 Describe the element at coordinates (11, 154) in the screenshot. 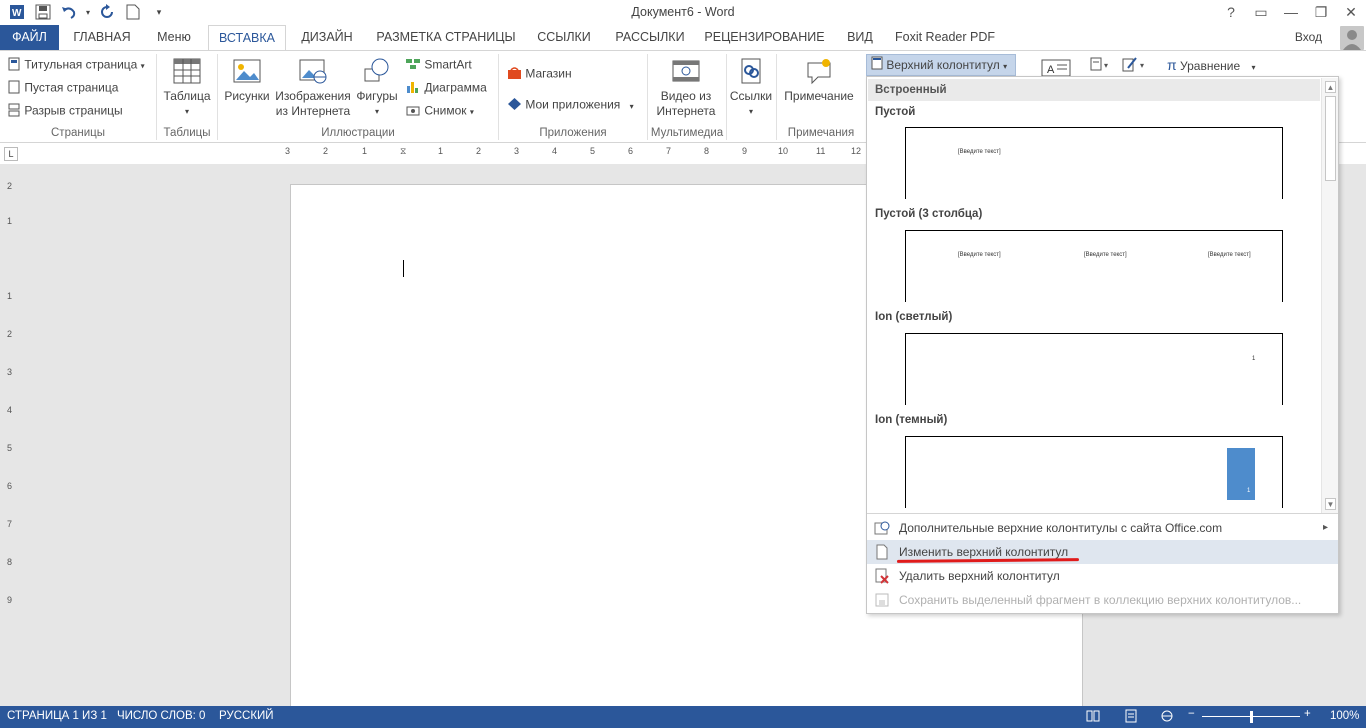

I see `tab-selector: L` at that location.